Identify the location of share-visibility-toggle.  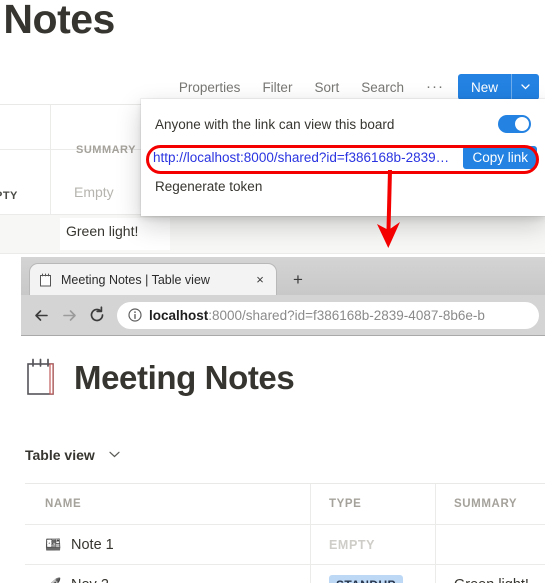
(514, 124).